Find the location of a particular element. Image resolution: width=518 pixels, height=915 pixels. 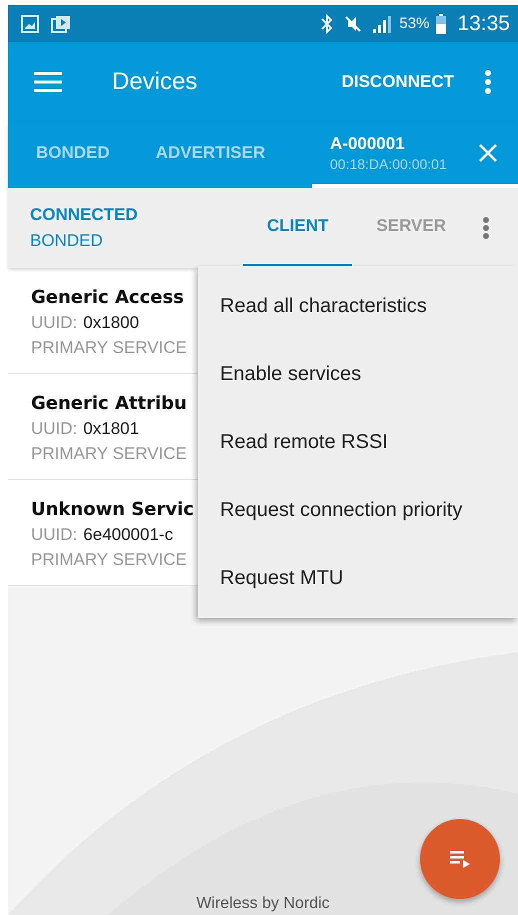

device-tab: ADVERTISER is located at coordinates (206, 155).